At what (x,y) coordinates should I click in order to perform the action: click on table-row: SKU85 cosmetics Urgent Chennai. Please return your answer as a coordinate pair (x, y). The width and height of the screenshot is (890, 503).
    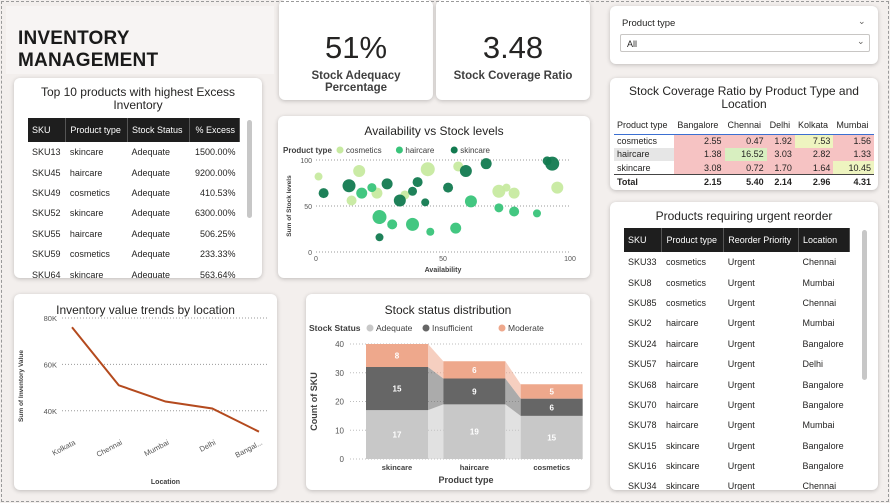
    Looking at the image, I should click on (737, 303).